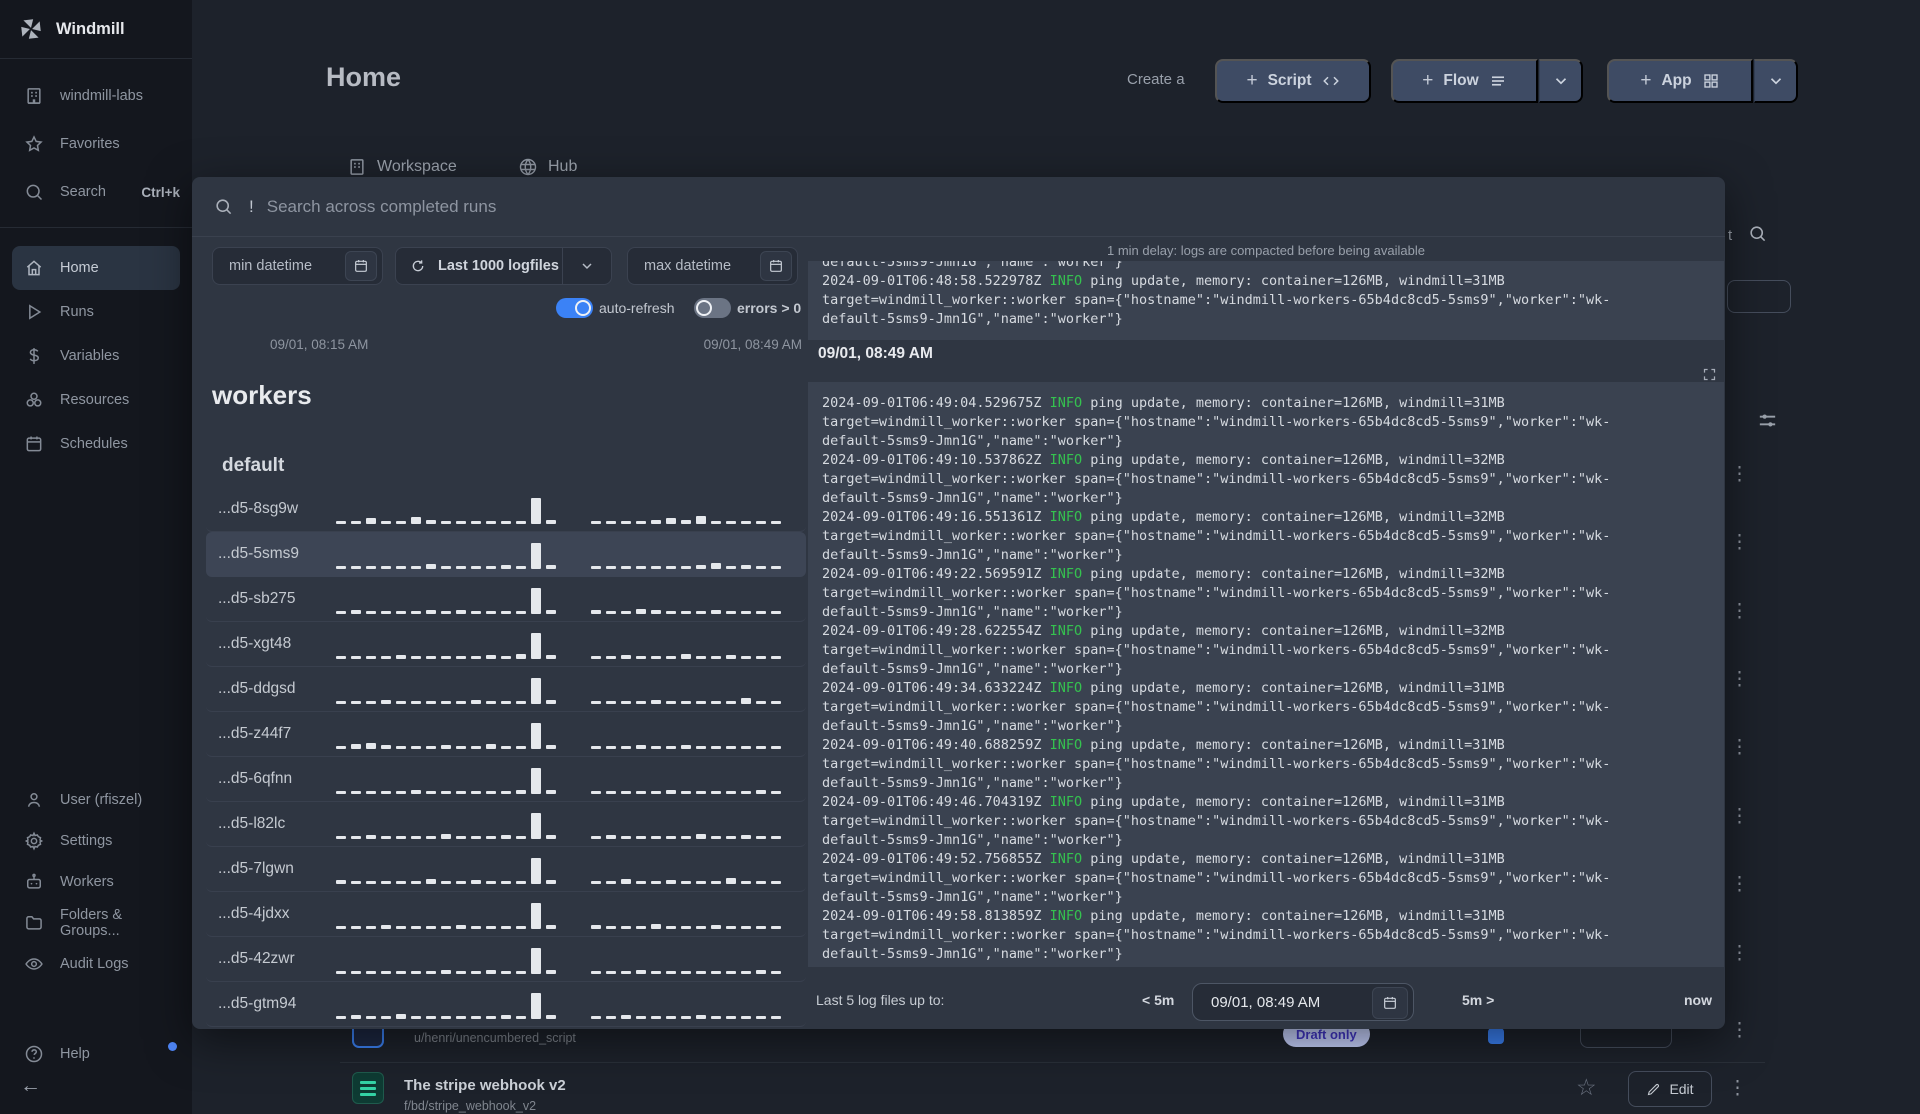 The image size is (1920, 1114). I want to click on worker-row-d5-gtm94: ...d5-gtm94, so click(506, 1004).